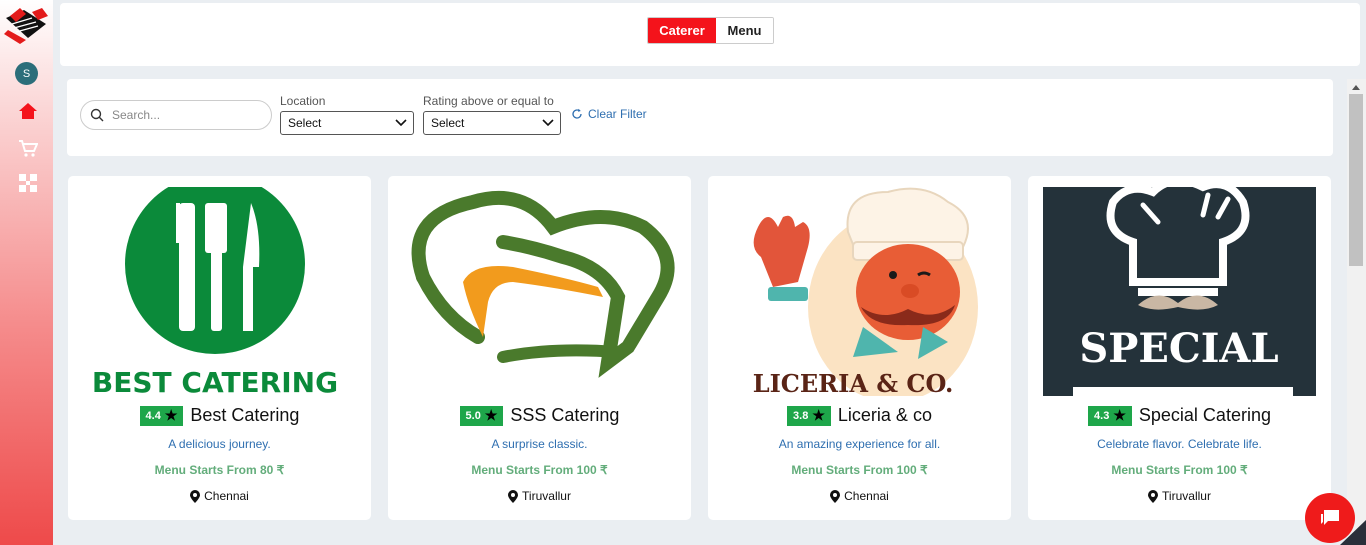  Describe the element at coordinates (1179, 291) in the screenshot. I see `caterer-logo: SPECIAL` at that location.